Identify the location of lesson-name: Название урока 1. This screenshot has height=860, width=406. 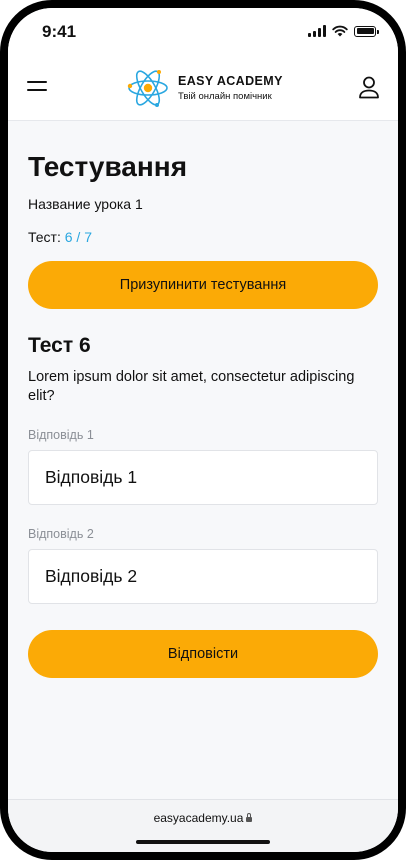
(85, 204).